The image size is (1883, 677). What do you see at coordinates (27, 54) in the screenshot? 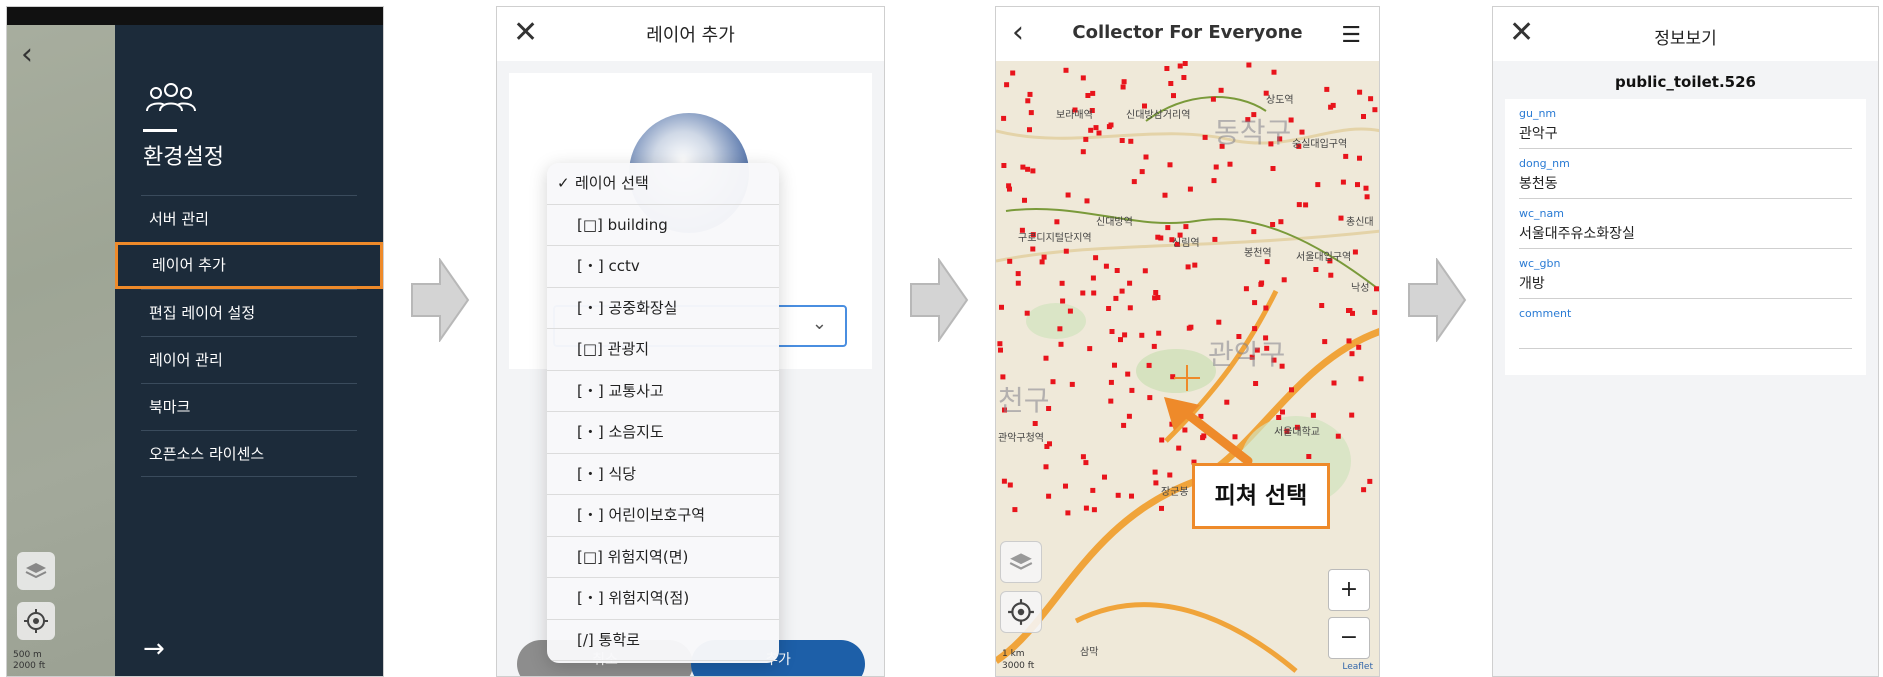
I see `back-icon: ‹` at bounding box center [27, 54].